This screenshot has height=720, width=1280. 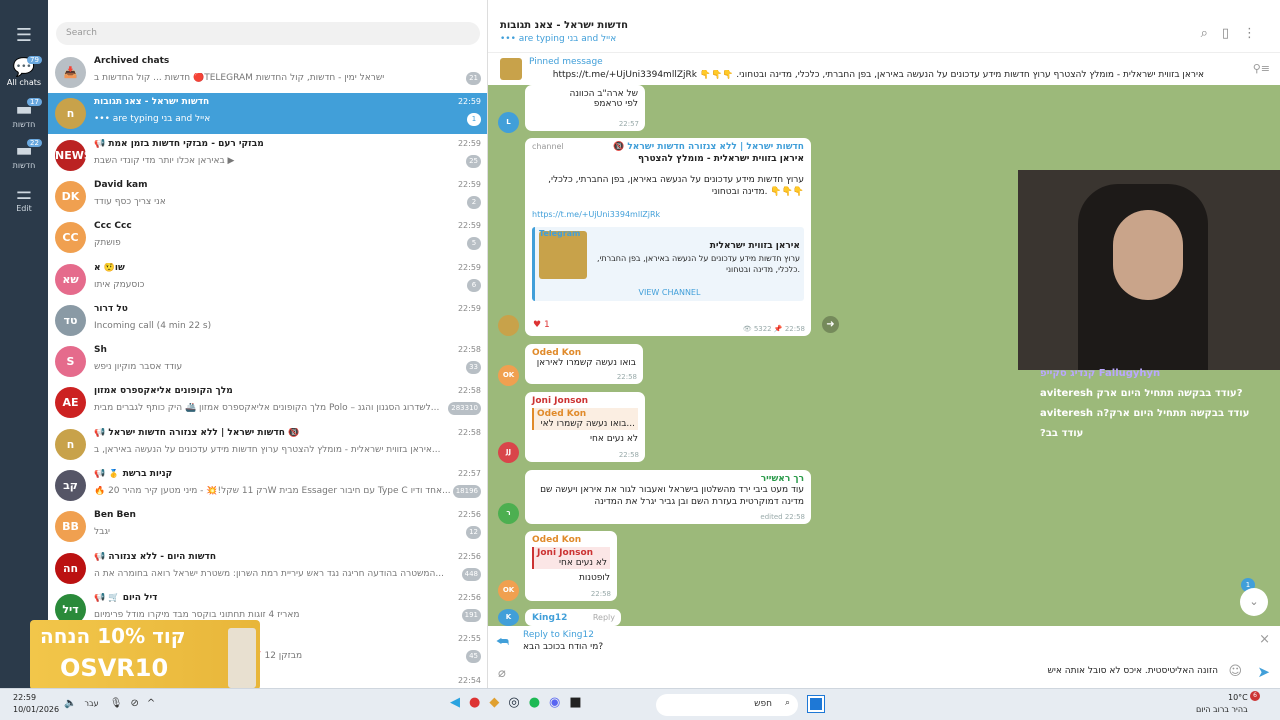 I want to click on clock-date: 10/01/2026, so click(x=36, y=709).